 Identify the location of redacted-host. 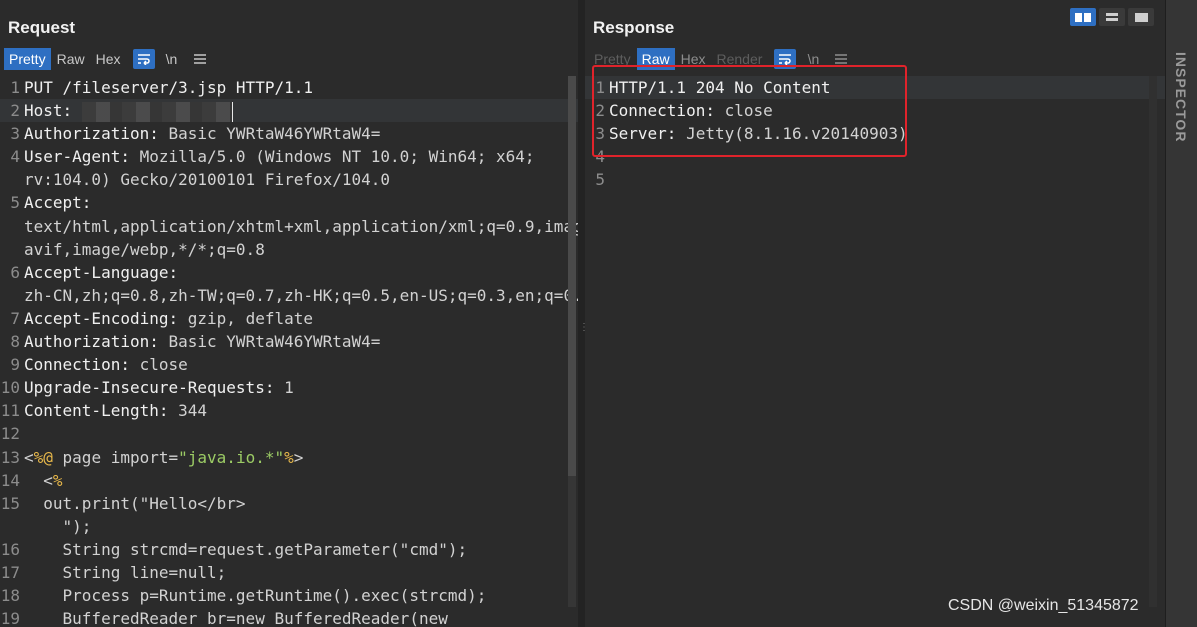
(156, 111).